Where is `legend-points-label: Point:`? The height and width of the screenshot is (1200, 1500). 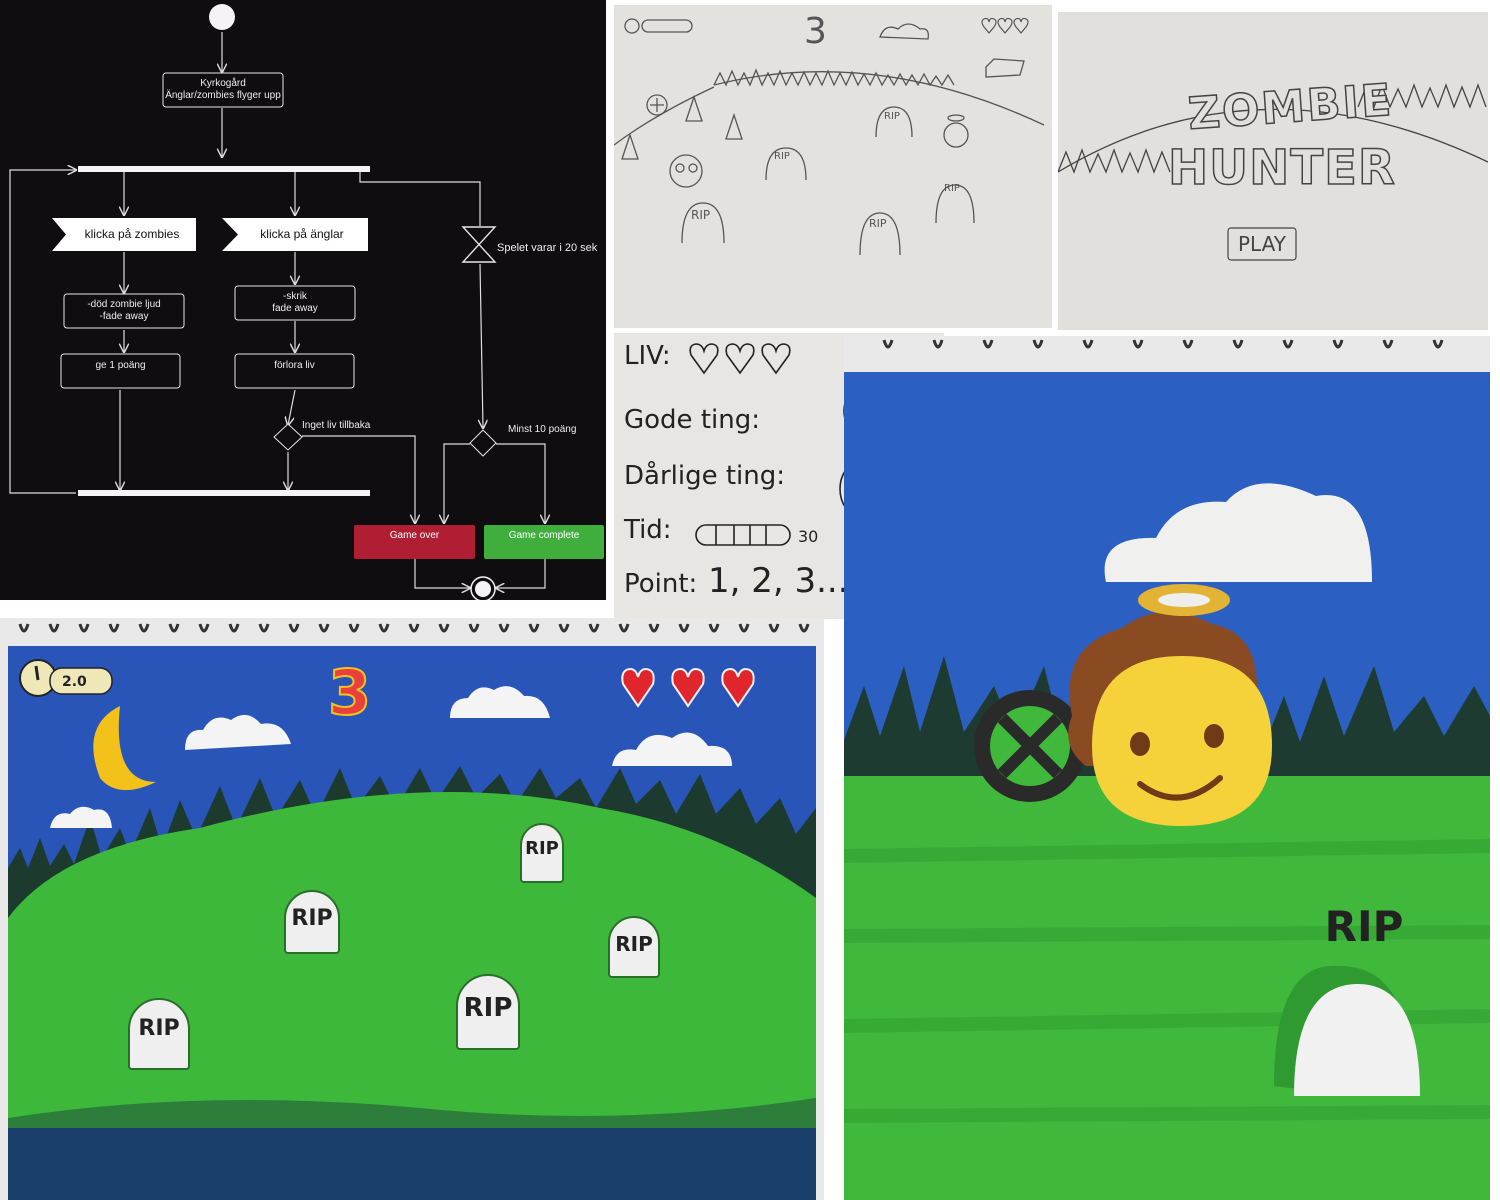 legend-points-label: Point: is located at coordinates (661, 584).